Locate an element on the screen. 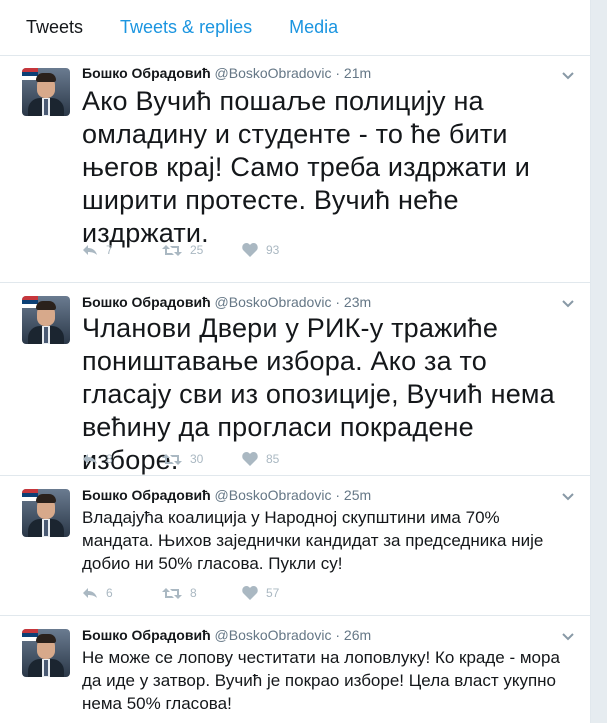 The width and height of the screenshot is (607, 723). tab-media: Media is located at coordinates (313, 27).